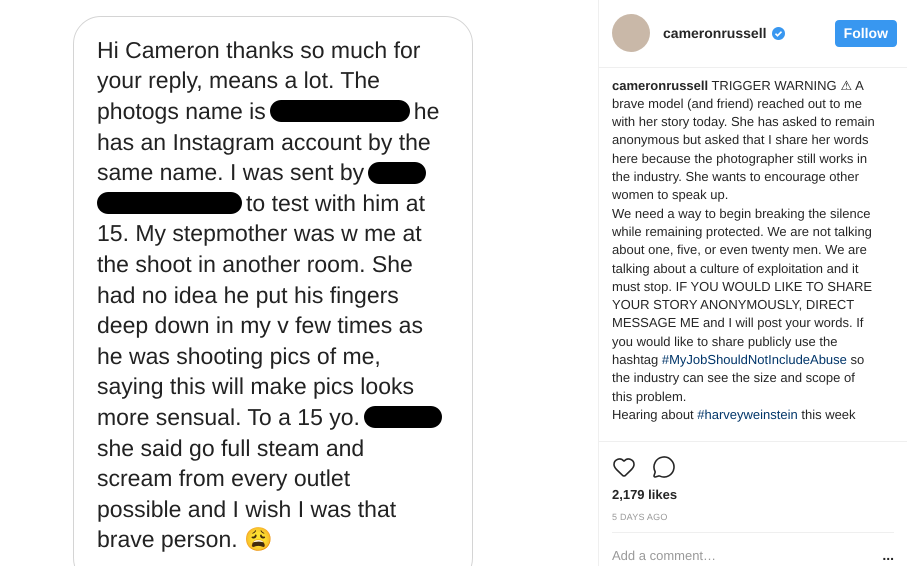 This screenshot has height=566, width=907. Describe the element at coordinates (255, 264) in the screenshot. I see `message-text: the shoot in another room. She` at that location.